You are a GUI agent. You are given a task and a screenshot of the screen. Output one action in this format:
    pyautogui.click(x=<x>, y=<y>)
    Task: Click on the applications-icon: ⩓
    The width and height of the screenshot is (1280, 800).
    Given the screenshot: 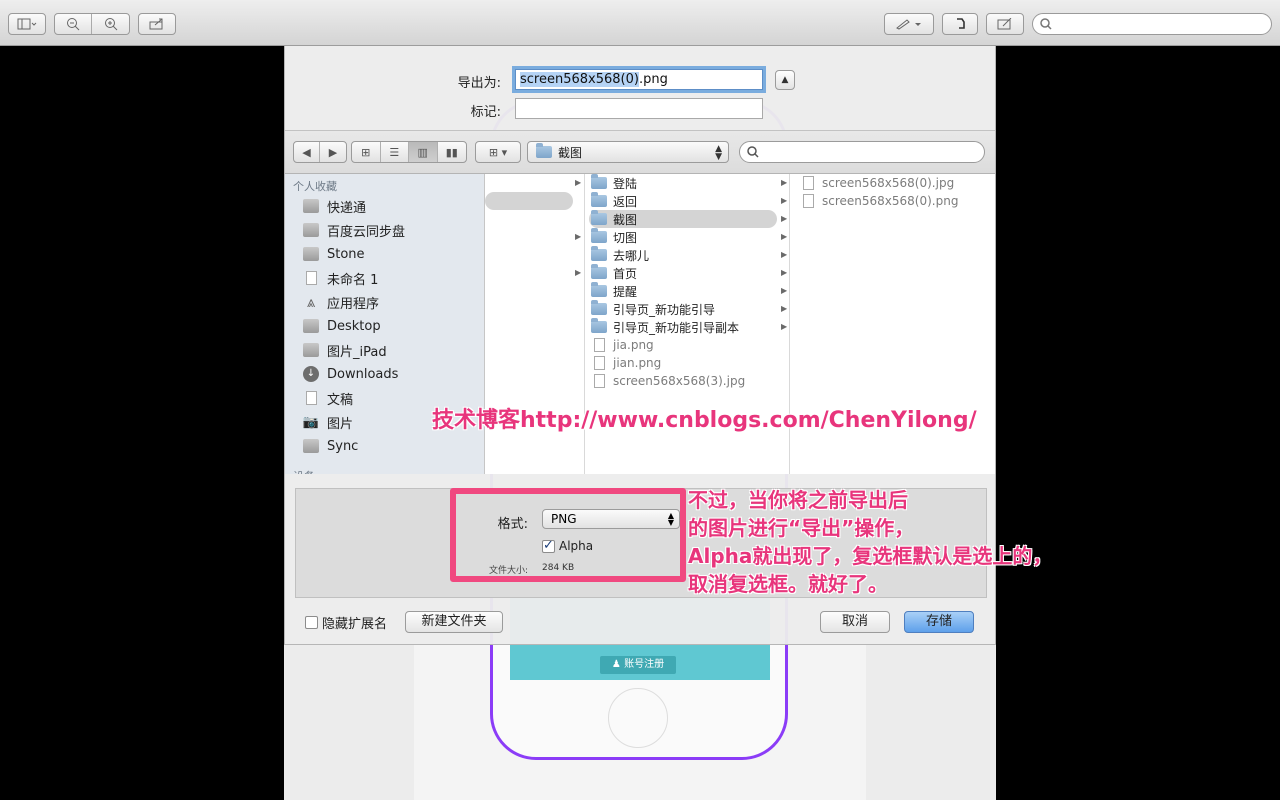 What is the action you would take?
    pyautogui.click(x=311, y=302)
    